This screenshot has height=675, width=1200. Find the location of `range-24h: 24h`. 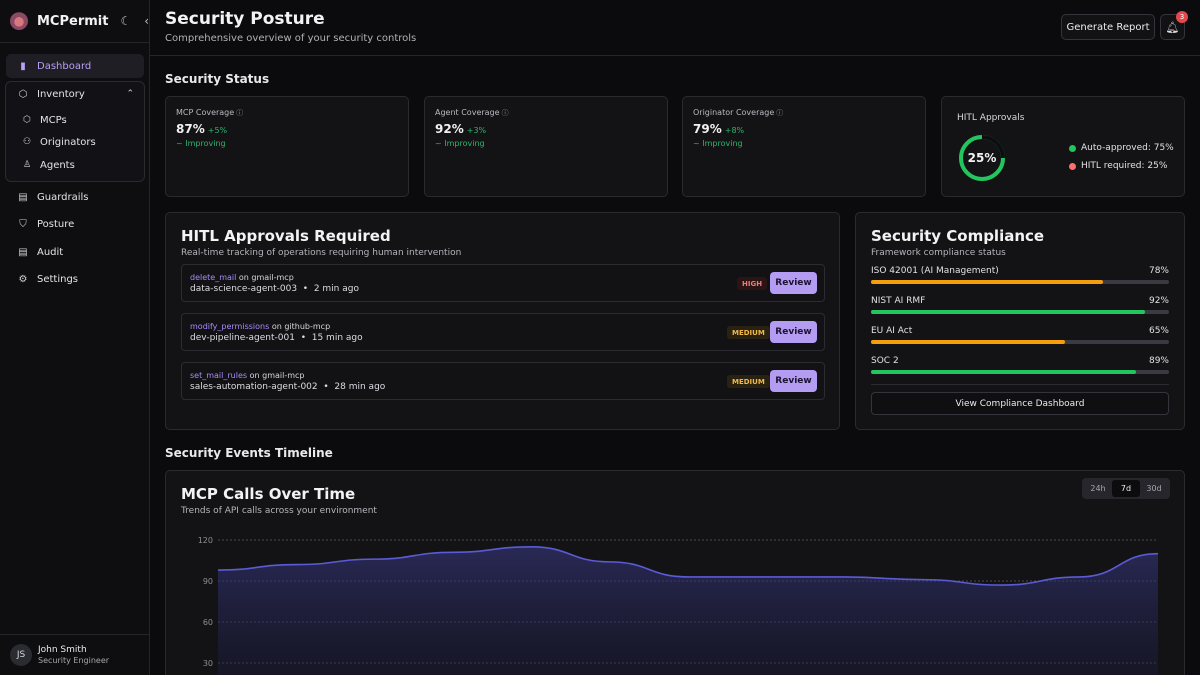

range-24h: 24h is located at coordinates (1098, 488).